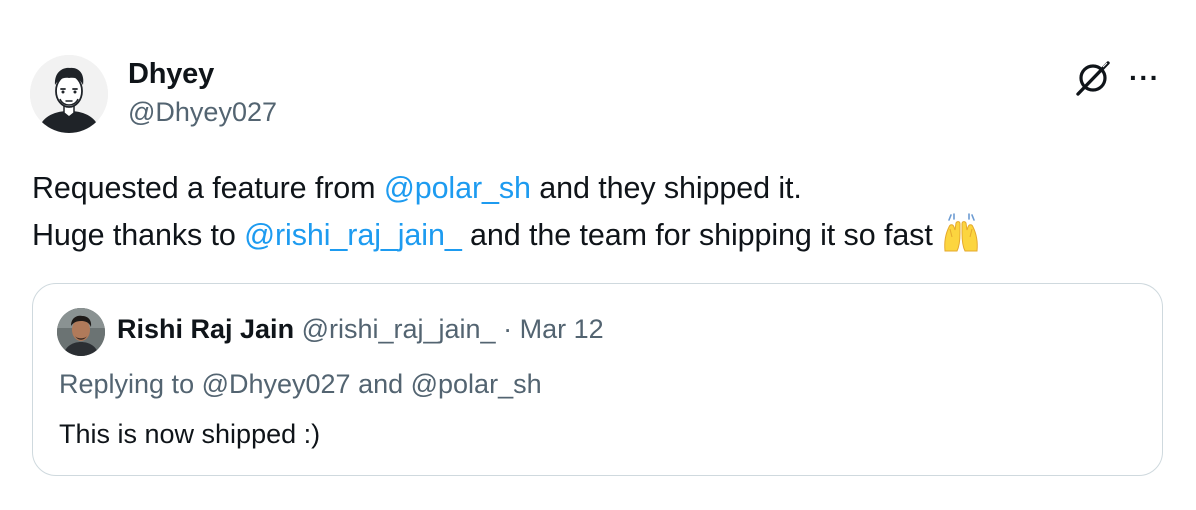 Image resolution: width=1196 pixels, height=510 pixels. What do you see at coordinates (353, 235) in the screenshot?
I see `mention-link-rishi-raj-jain: @rishi_raj_jain_` at bounding box center [353, 235].